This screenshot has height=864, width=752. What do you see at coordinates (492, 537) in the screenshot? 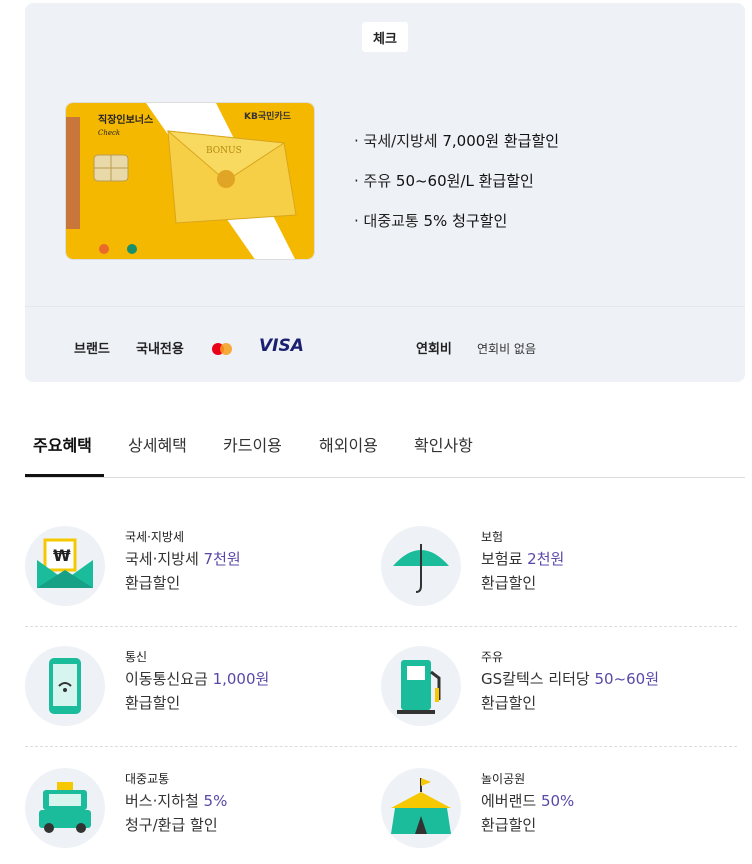
I see `benefit-category: 보험` at bounding box center [492, 537].